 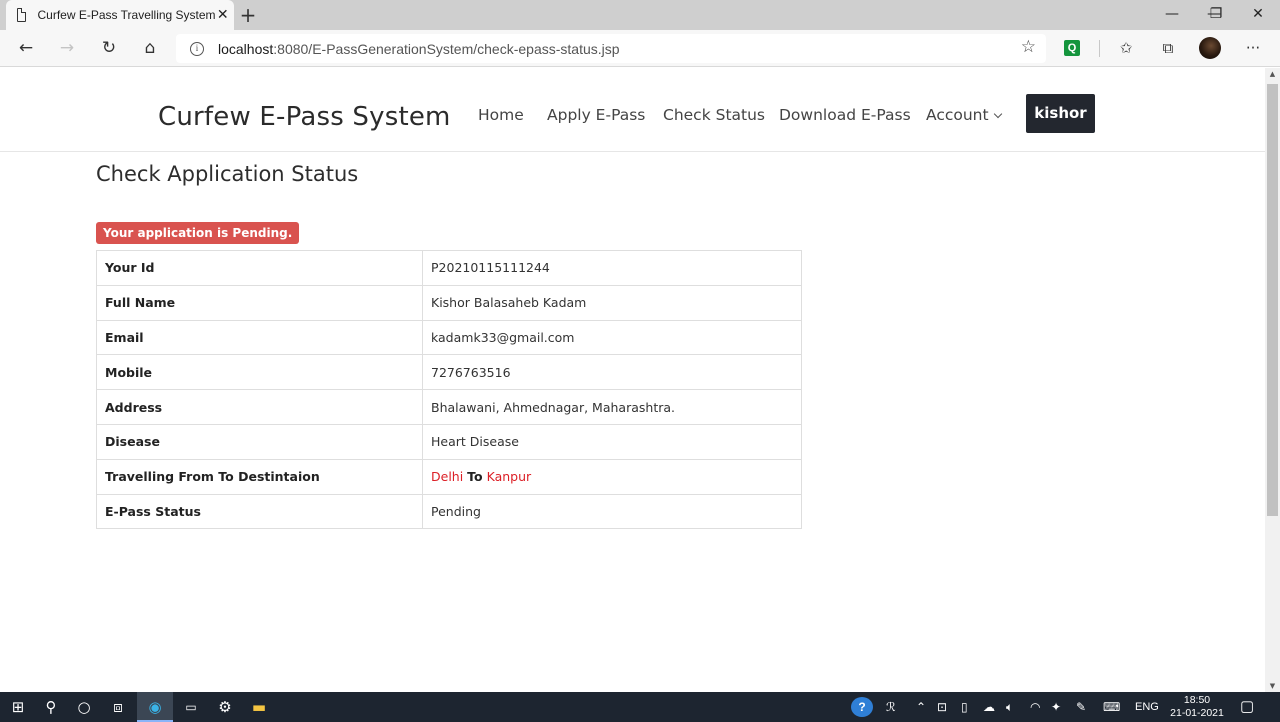 What do you see at coordinates (248, 15) in the screenshot?
I see `new-tab-button: +` at bounding box center [248, 15].